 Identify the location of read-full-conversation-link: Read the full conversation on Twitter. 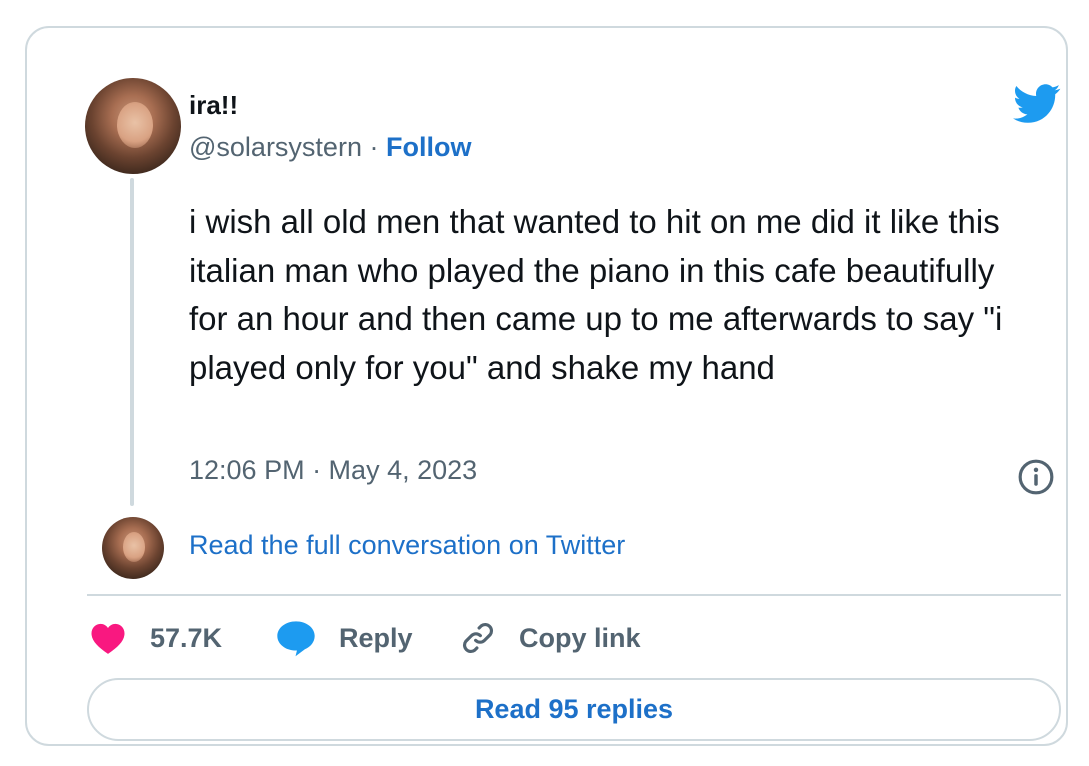
(407, 545).